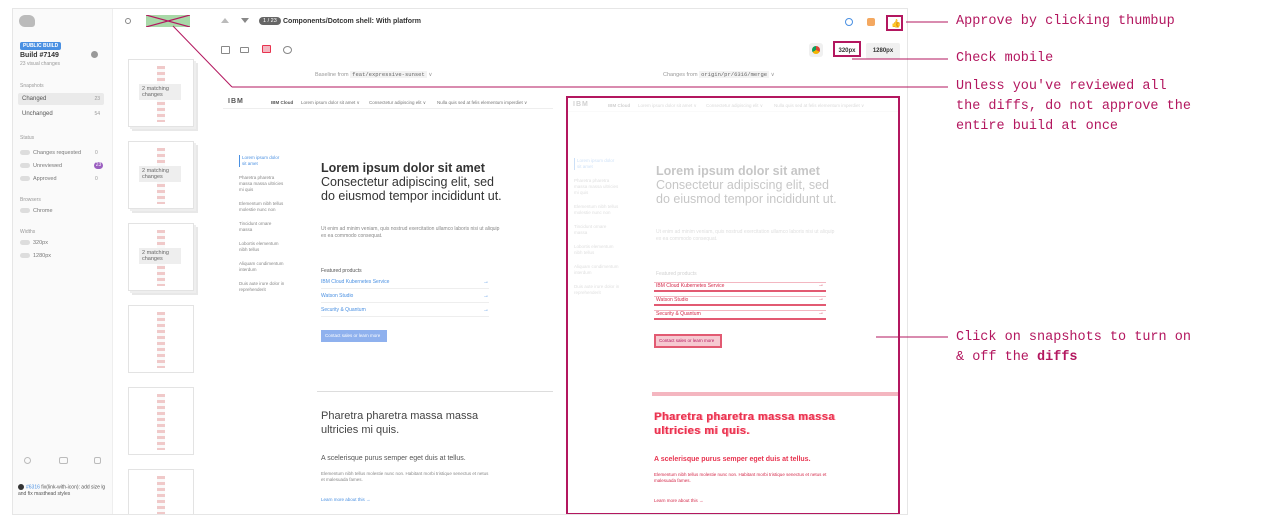  What do you see at coordinates (680, 75) in the screenshot?
I see `changes-label: Changes from` at bounding box center [680, 75].